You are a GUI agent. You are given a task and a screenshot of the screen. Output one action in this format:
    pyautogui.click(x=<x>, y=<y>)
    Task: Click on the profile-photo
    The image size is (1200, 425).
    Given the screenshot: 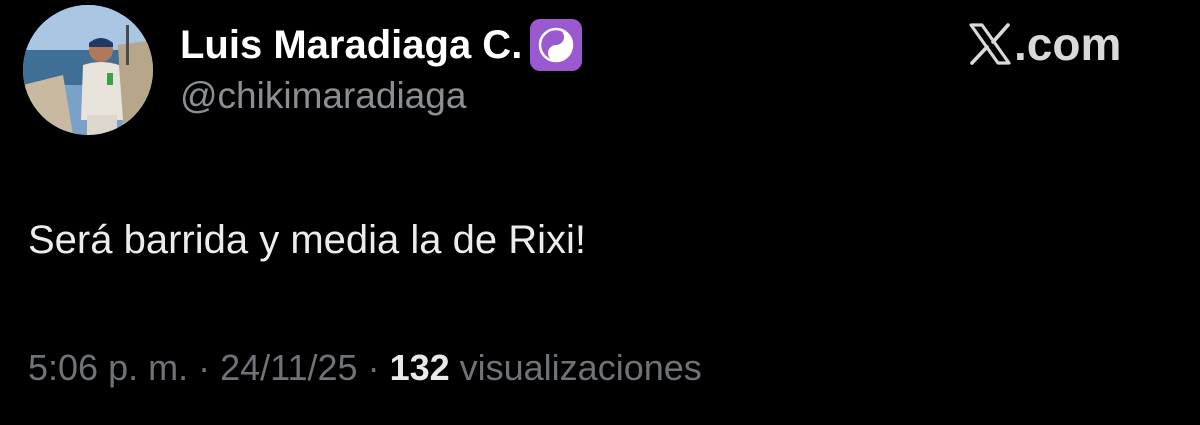 What is the action you would take?
    pyautogui.click(x=88, y=70)
    